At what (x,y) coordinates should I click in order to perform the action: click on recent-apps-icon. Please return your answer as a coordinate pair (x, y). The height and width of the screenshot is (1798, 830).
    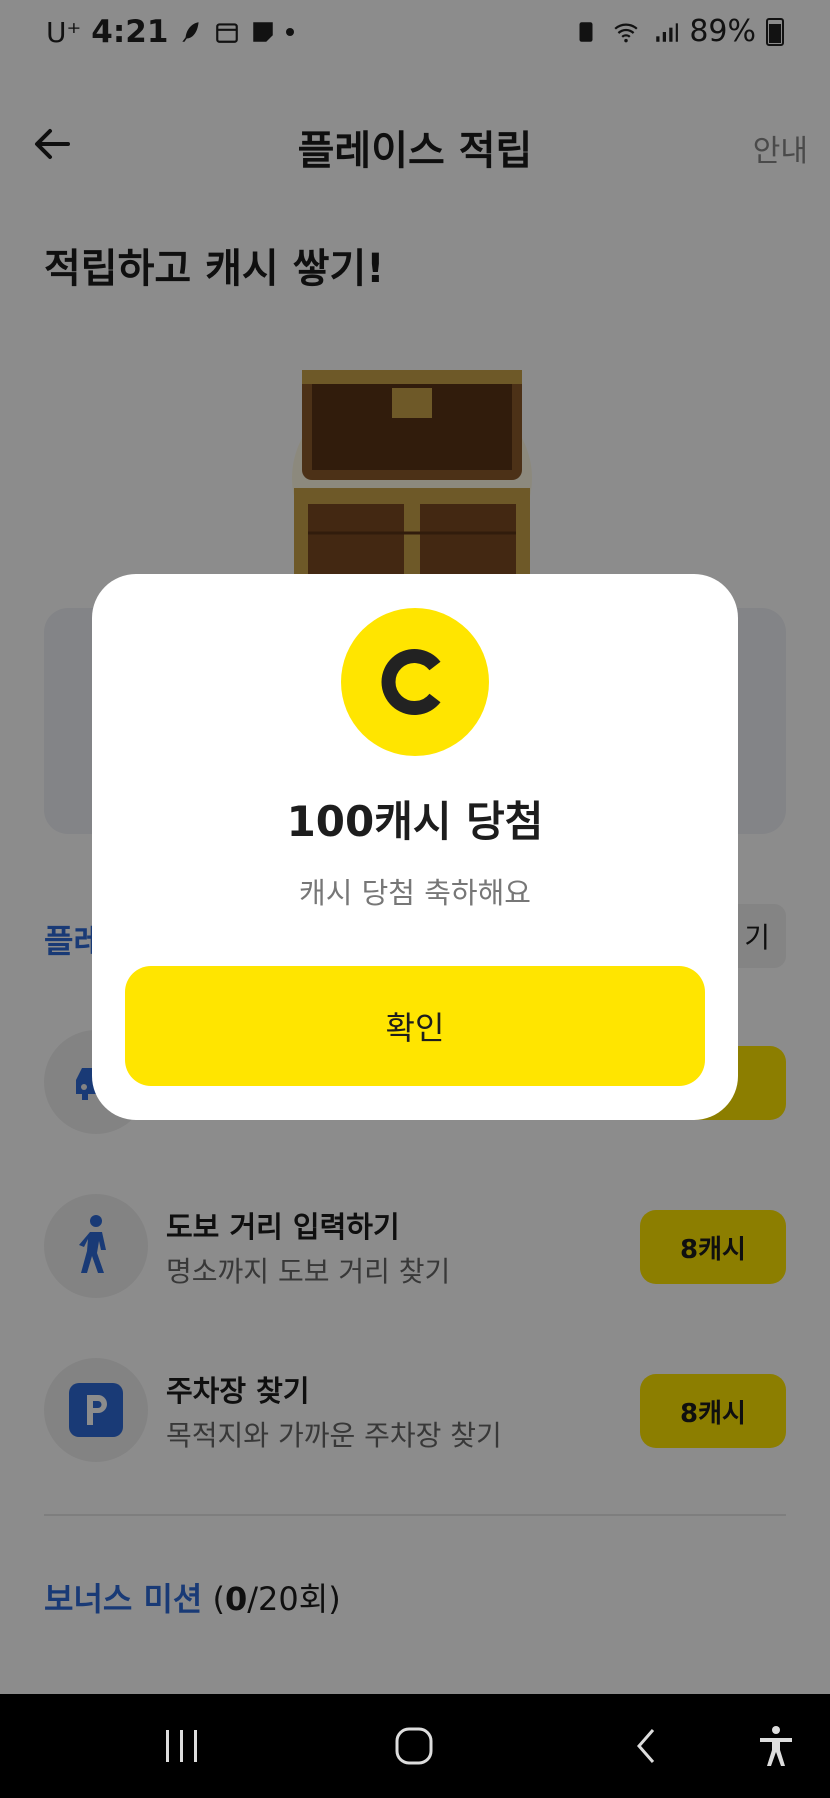
    Looking at the image, I should click on (181, 1746).